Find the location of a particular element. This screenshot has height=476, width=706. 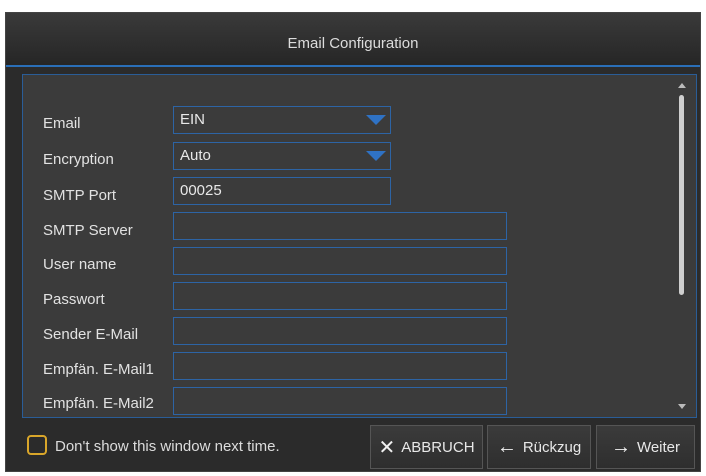

encryption-select-value: Auto is located at coordinates (195, 155).